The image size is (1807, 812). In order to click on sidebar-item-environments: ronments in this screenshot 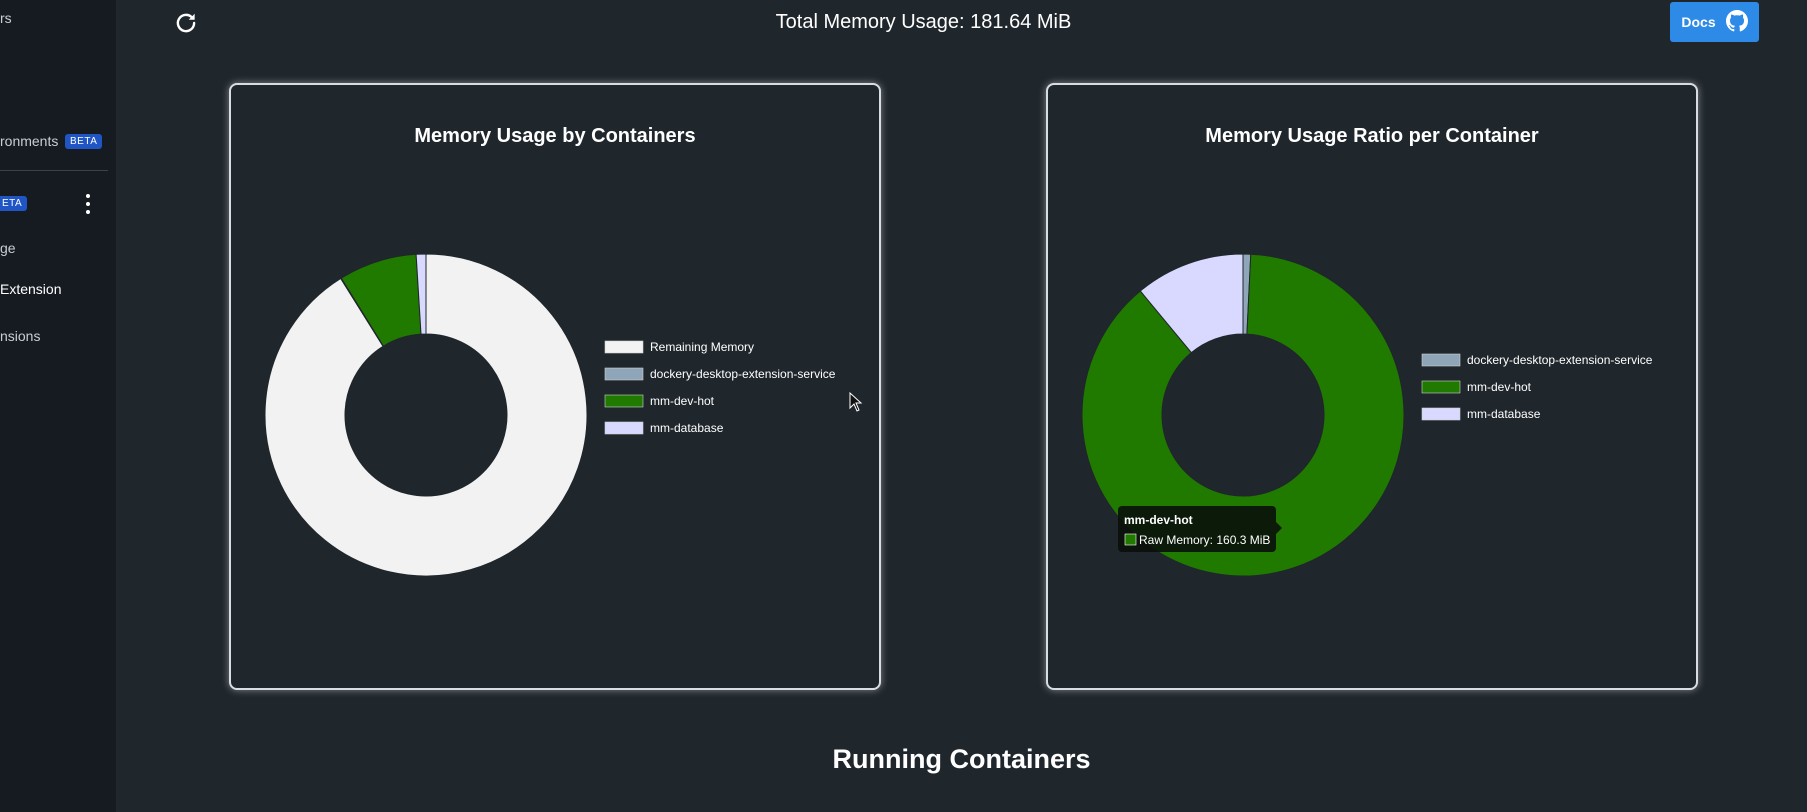, I will do `click(29, 141)`.